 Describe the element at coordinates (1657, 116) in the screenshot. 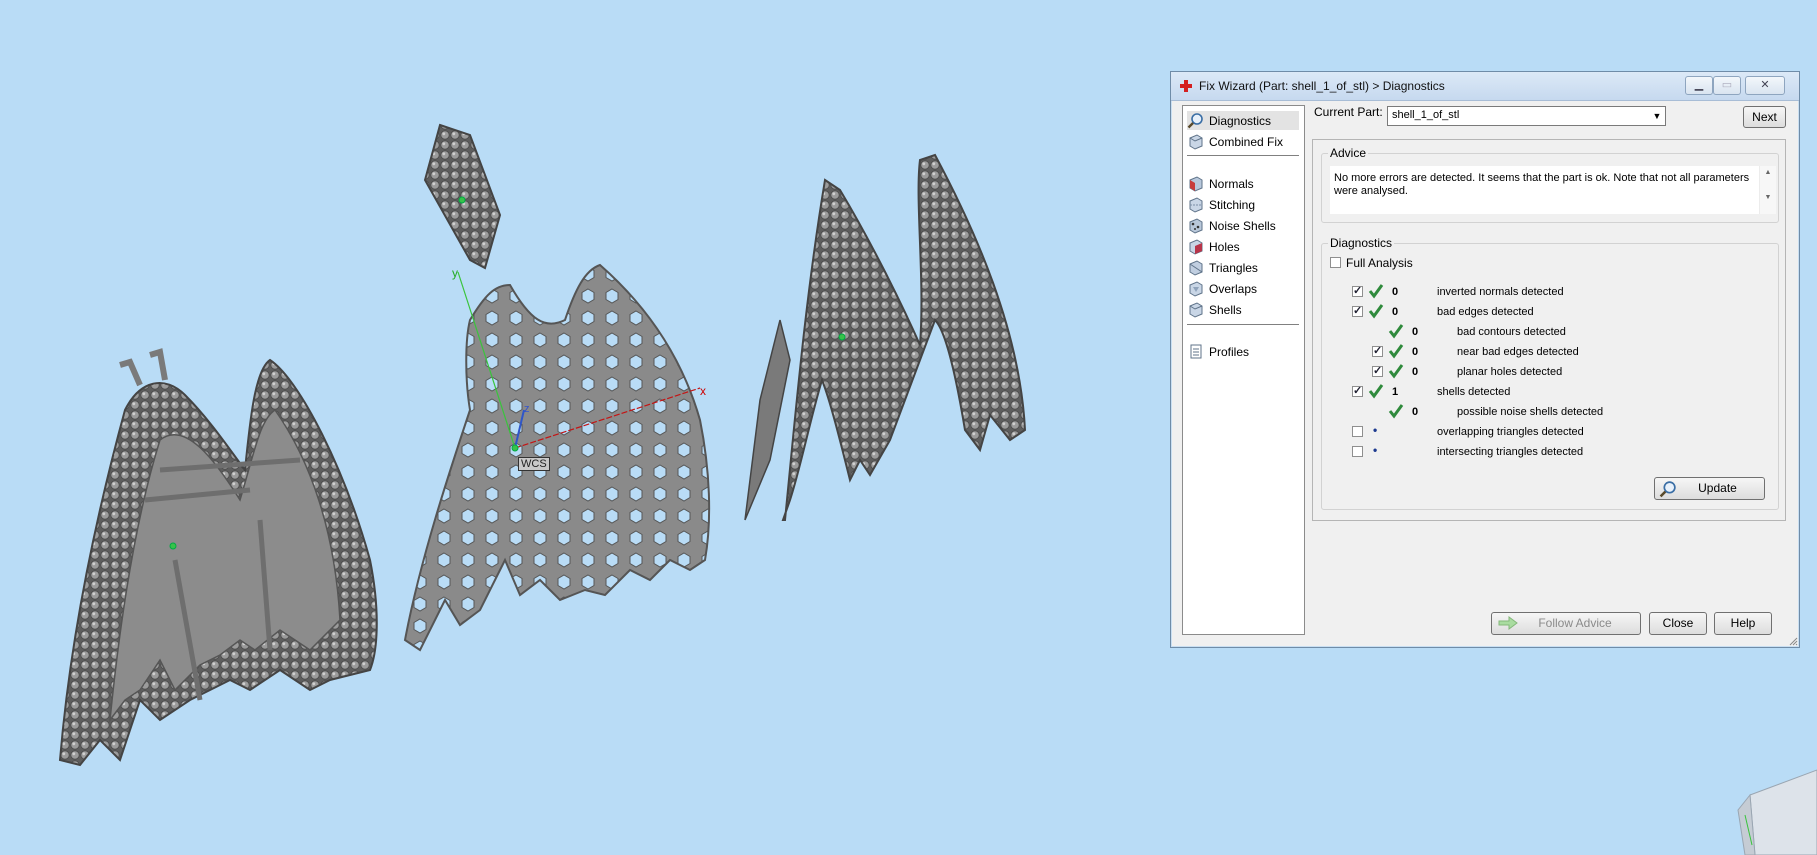

I see `chevron-down-icon: ▼` at that location.